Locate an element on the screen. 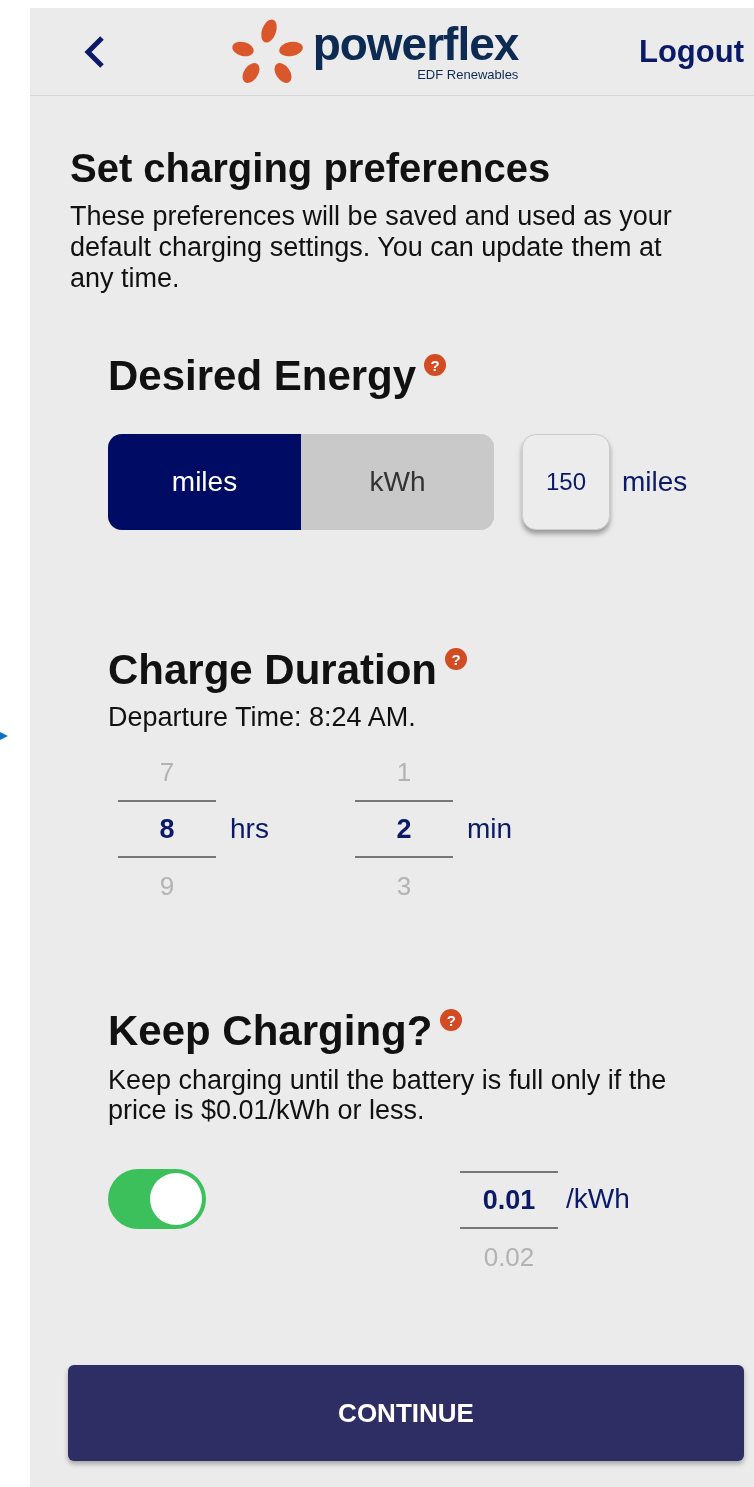 The image size is (754, 1487). page-title: Set charging preferences is located at coordinates (311, 168).